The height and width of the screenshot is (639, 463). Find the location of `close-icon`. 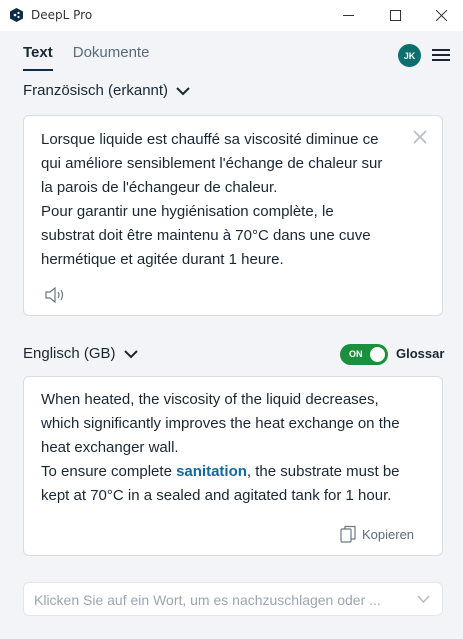

close-icon is located at coordinates (441, 15).